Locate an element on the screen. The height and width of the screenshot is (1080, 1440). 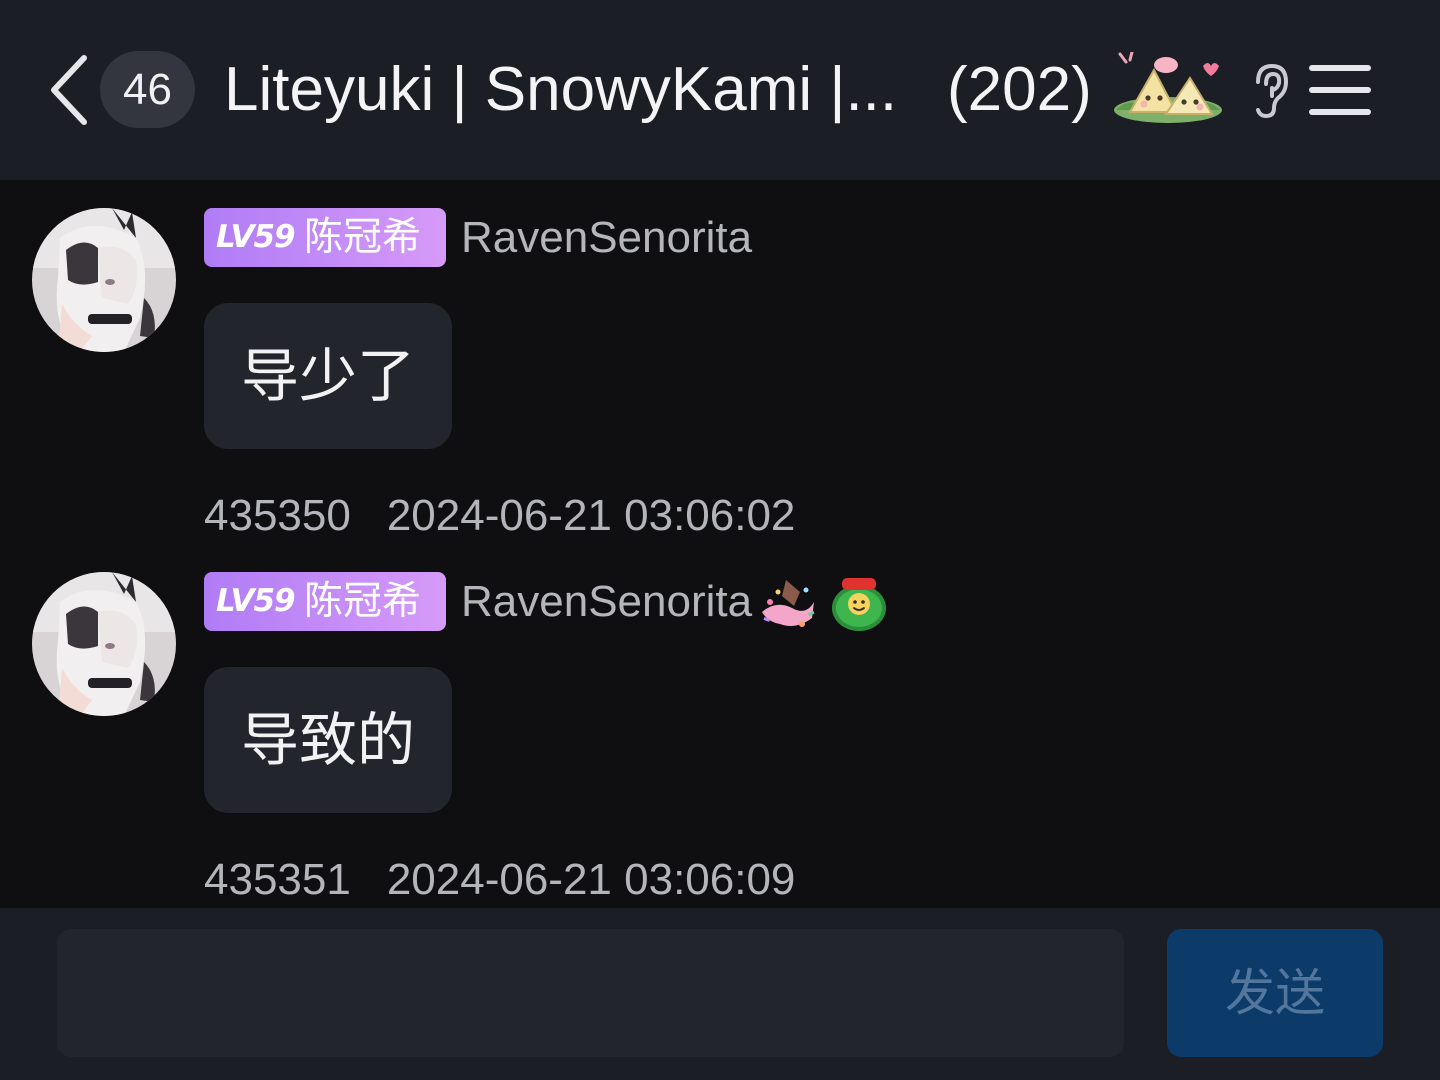
message-text: 导少了 is located at coordinates (327, 376).